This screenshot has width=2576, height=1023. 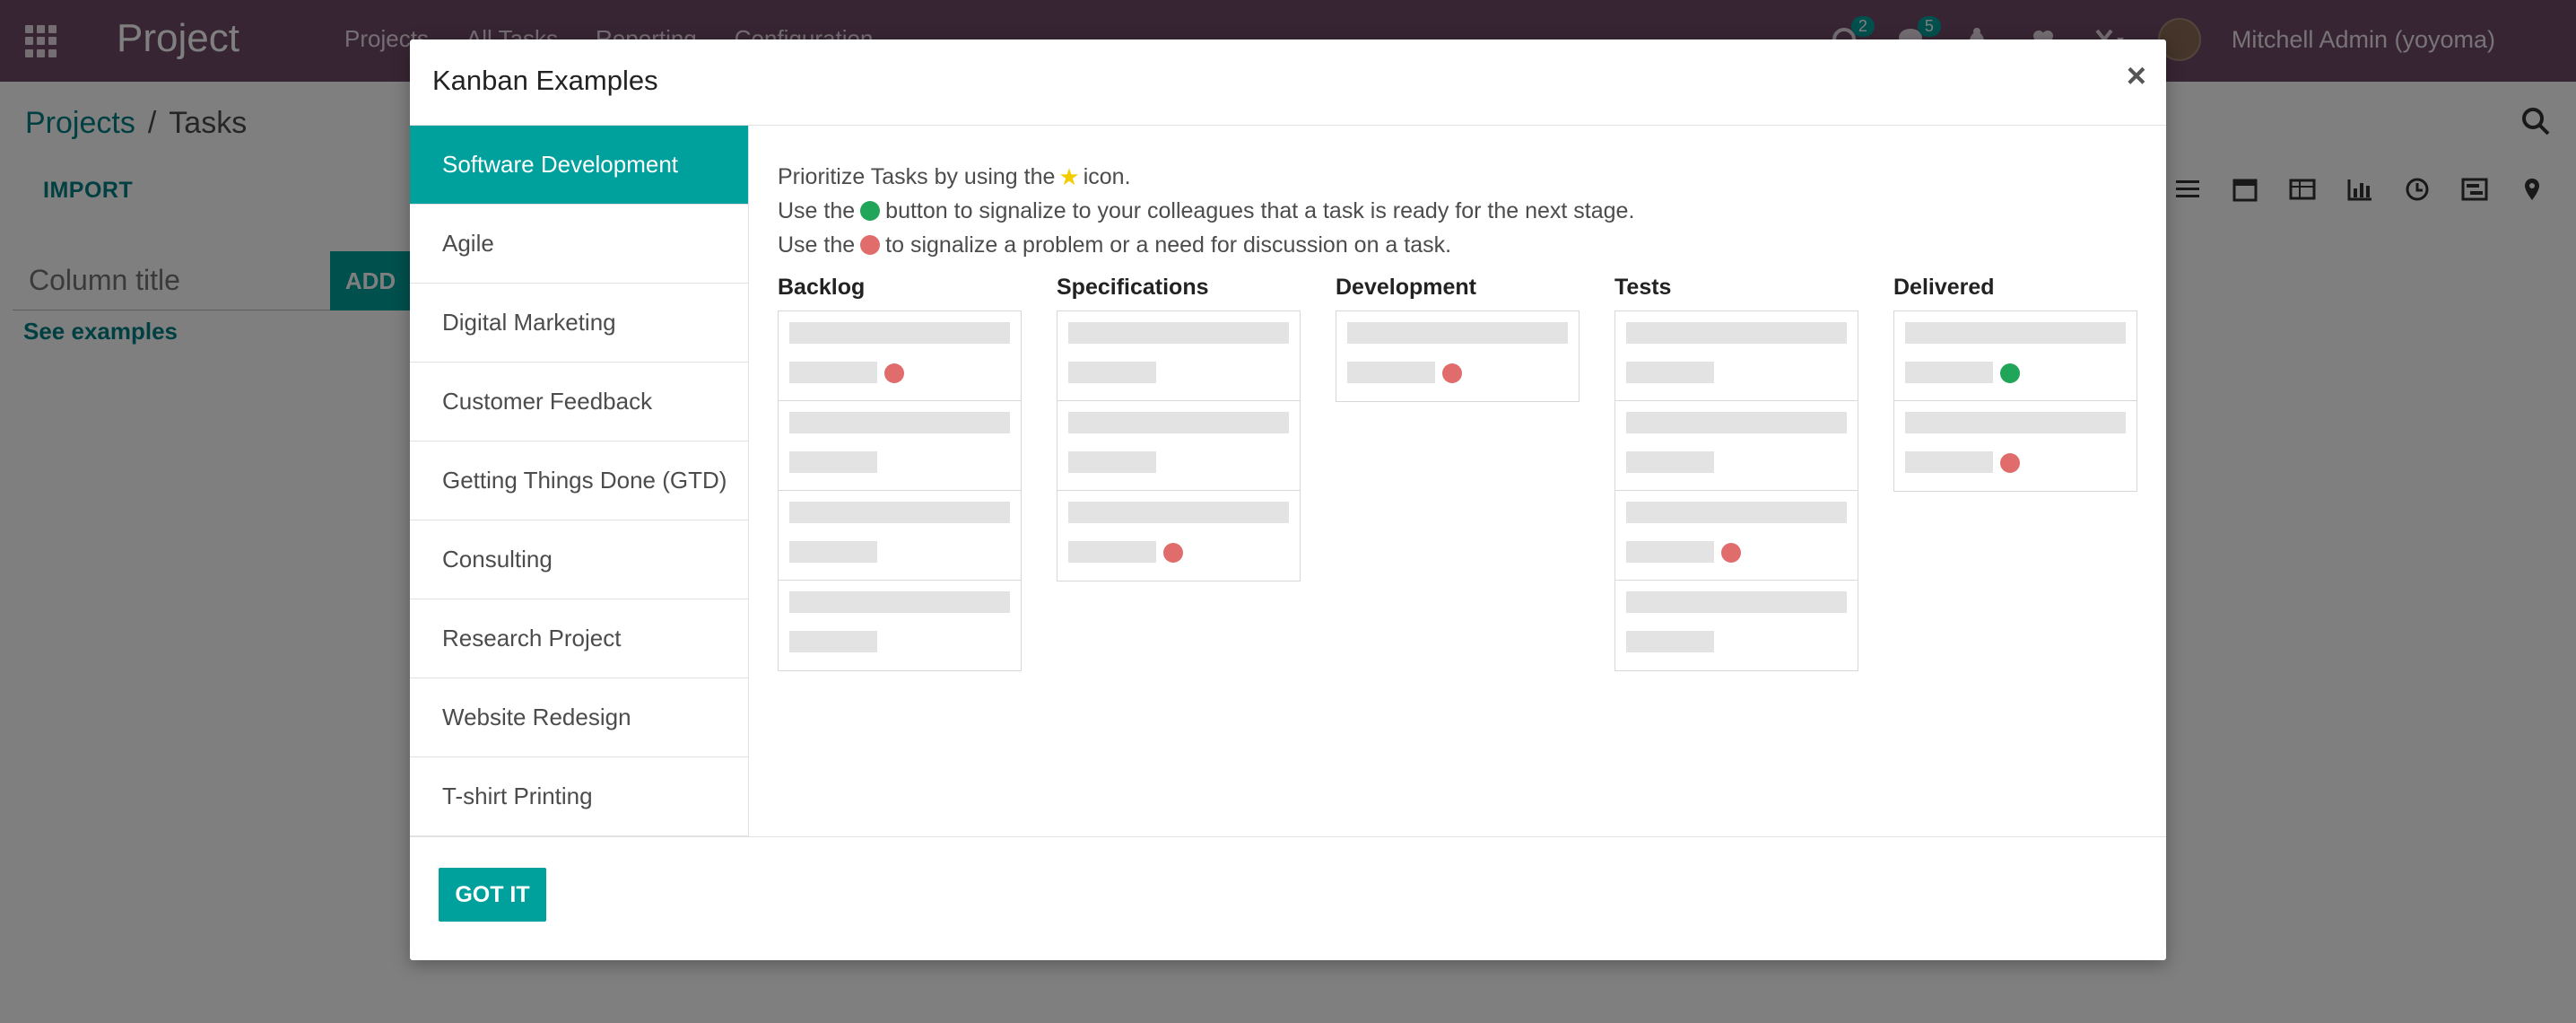 What do you see at coordinates (917, 176) in the screenshot?
I see `tip-priority-text: Prioritize Tasks by using the` at bounding box center [917, 176].